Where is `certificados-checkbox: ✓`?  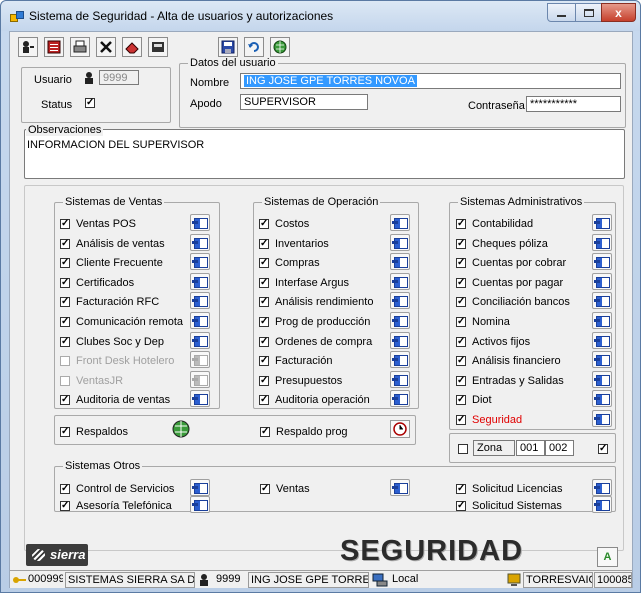 certificados-checkbox: ✓ is located at coordinates (65, 282).